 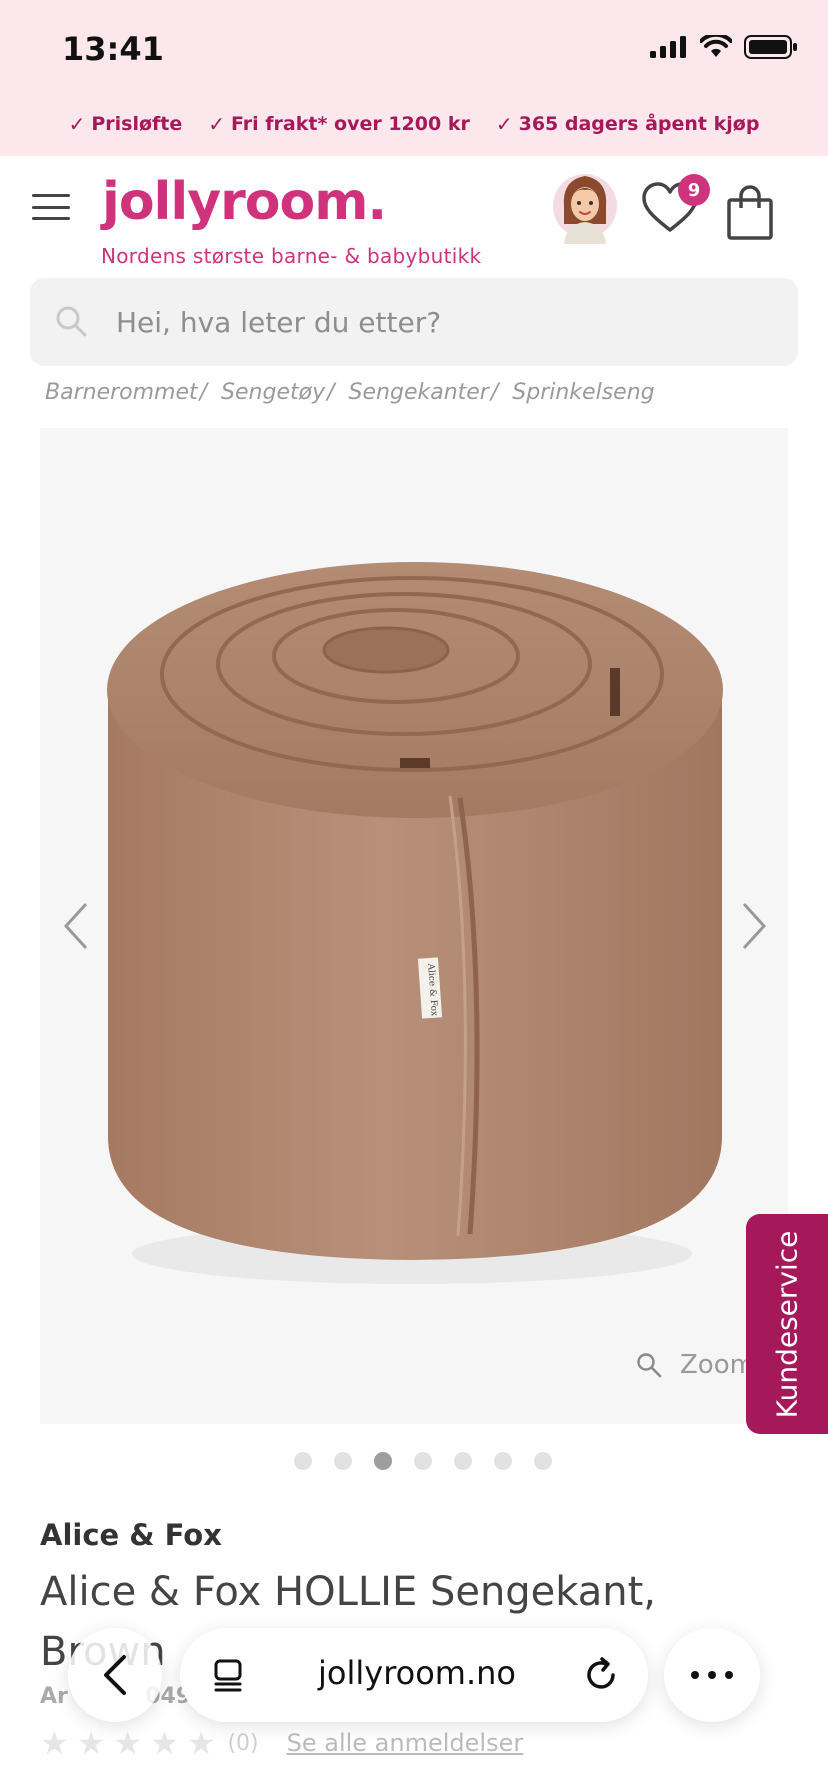 What do you see at coordinates (405, 1743) in the screenshot?
I see `see-all-reviews-link: Se alle anmeldelser` at bounding box center [405, 1743].